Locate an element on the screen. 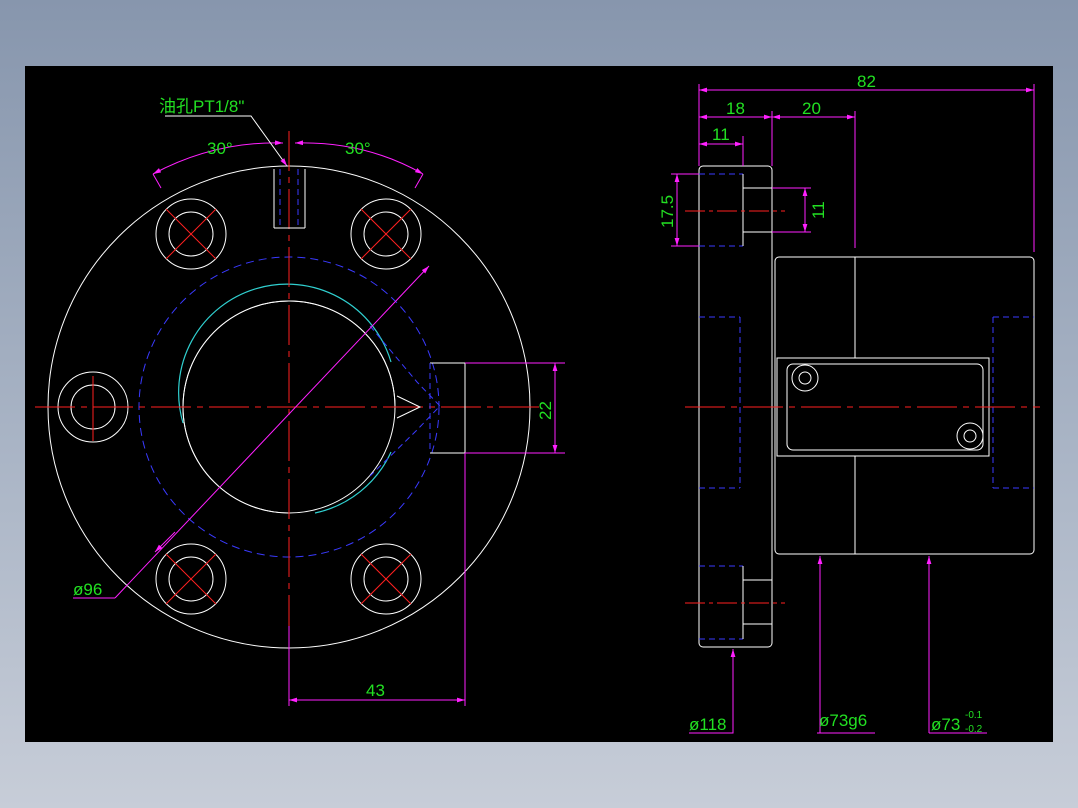  leader-73g6 is located at coordinates (820, 645).